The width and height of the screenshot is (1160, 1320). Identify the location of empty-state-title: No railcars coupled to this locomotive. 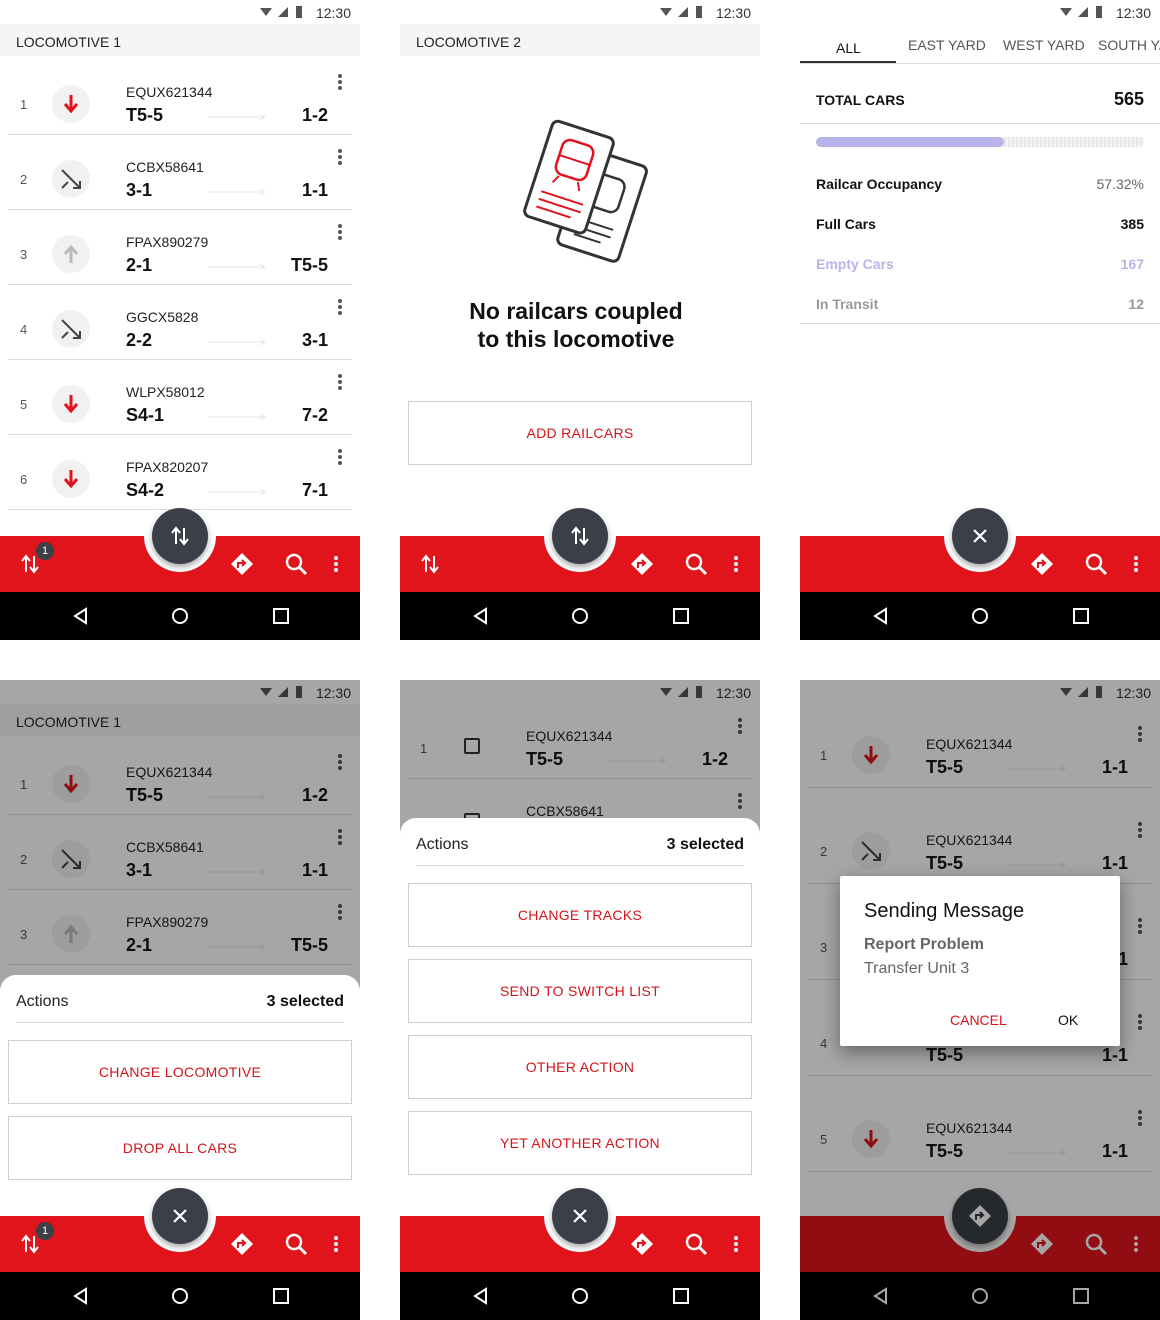
(576, 325).